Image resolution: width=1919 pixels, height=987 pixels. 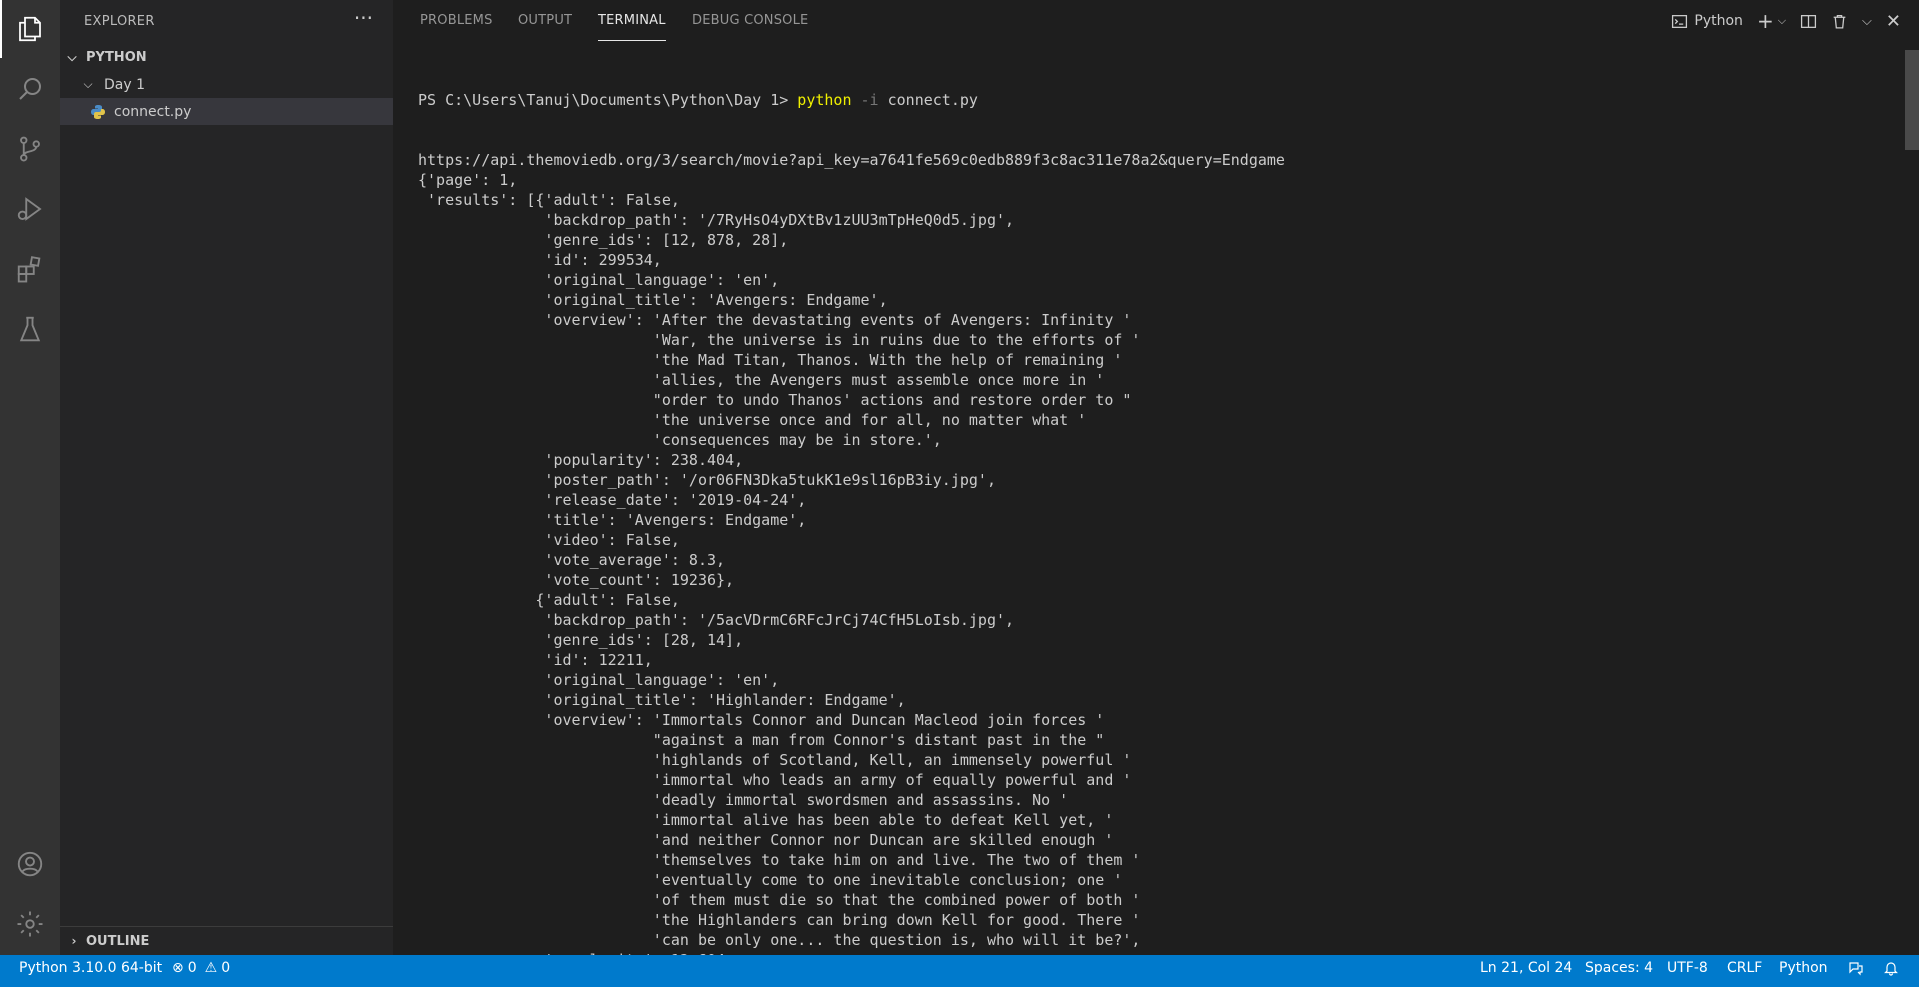 I want to click on terminal-line: 'popularity': 238.404,, so click(x=581, y=460).